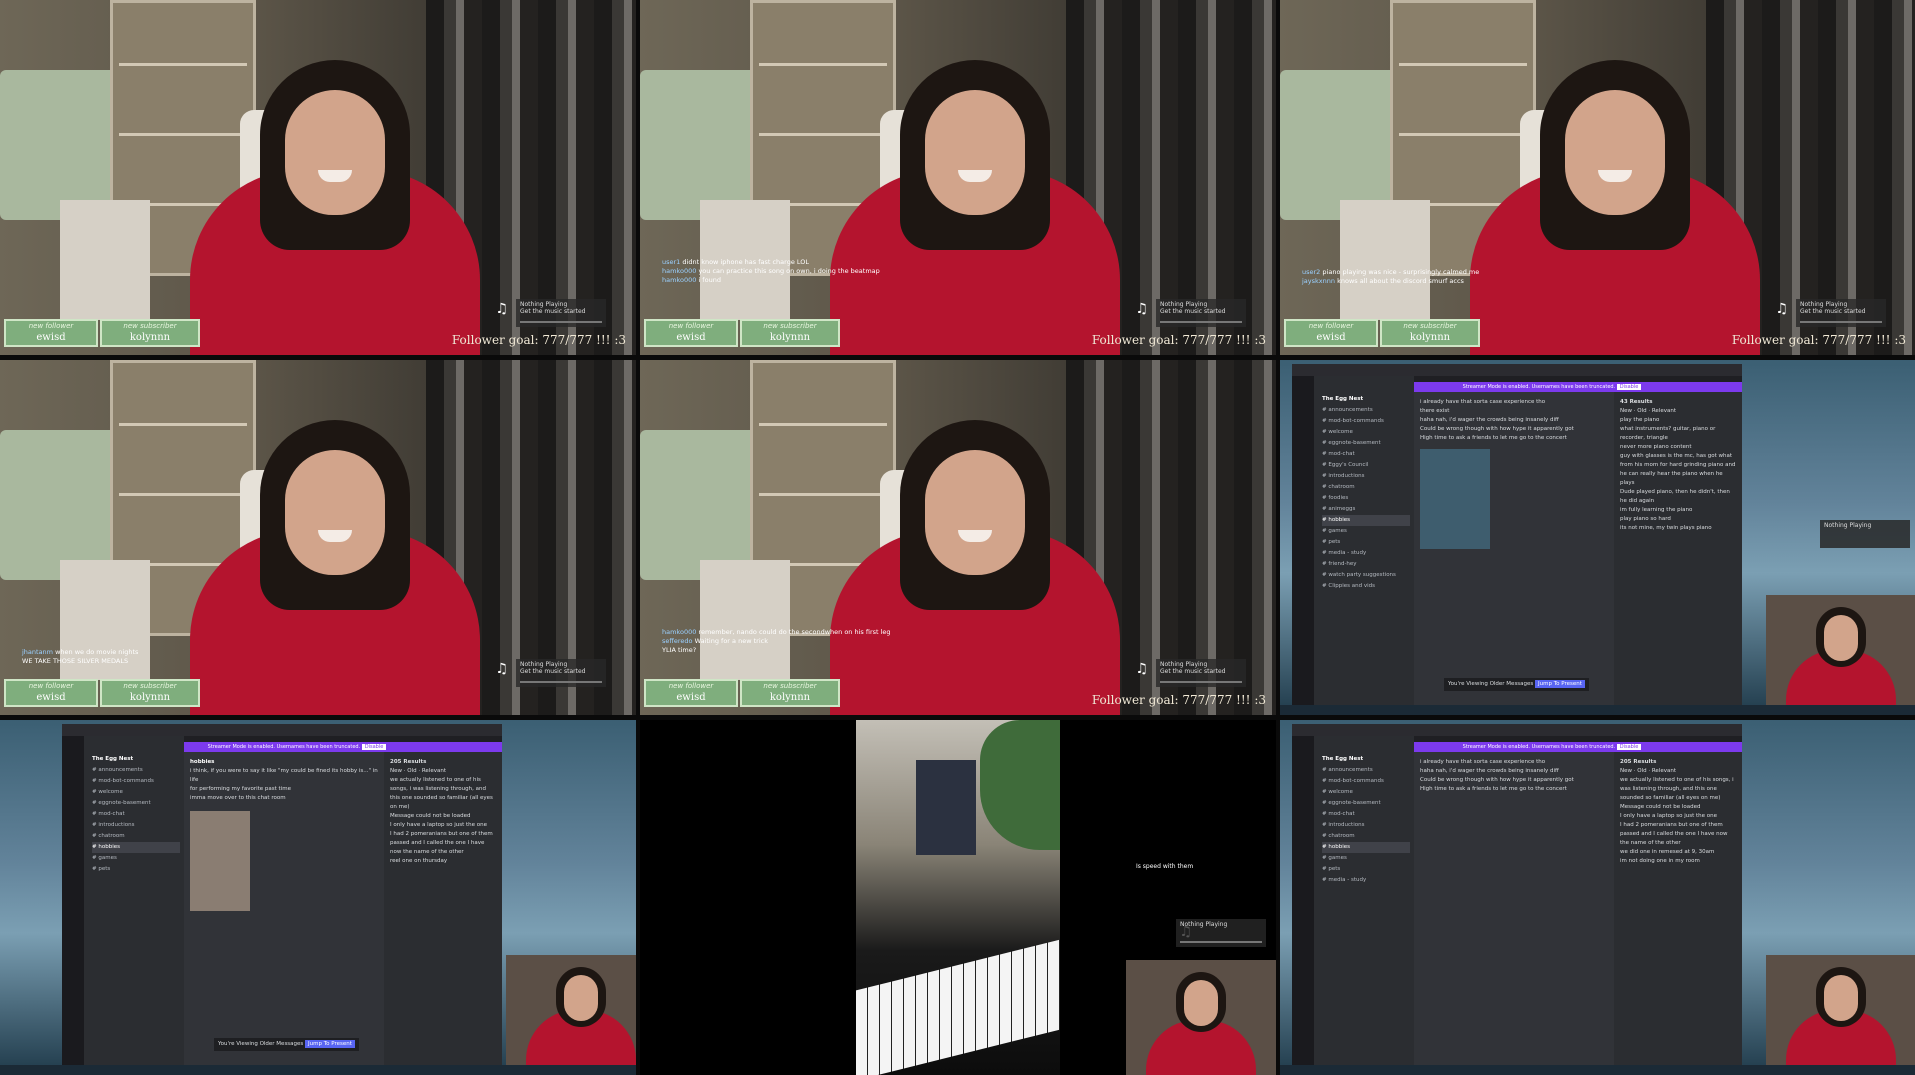  Describe the element at coordinates (1626, 411) in the screenshot. I see `sort-new: New` at that location.